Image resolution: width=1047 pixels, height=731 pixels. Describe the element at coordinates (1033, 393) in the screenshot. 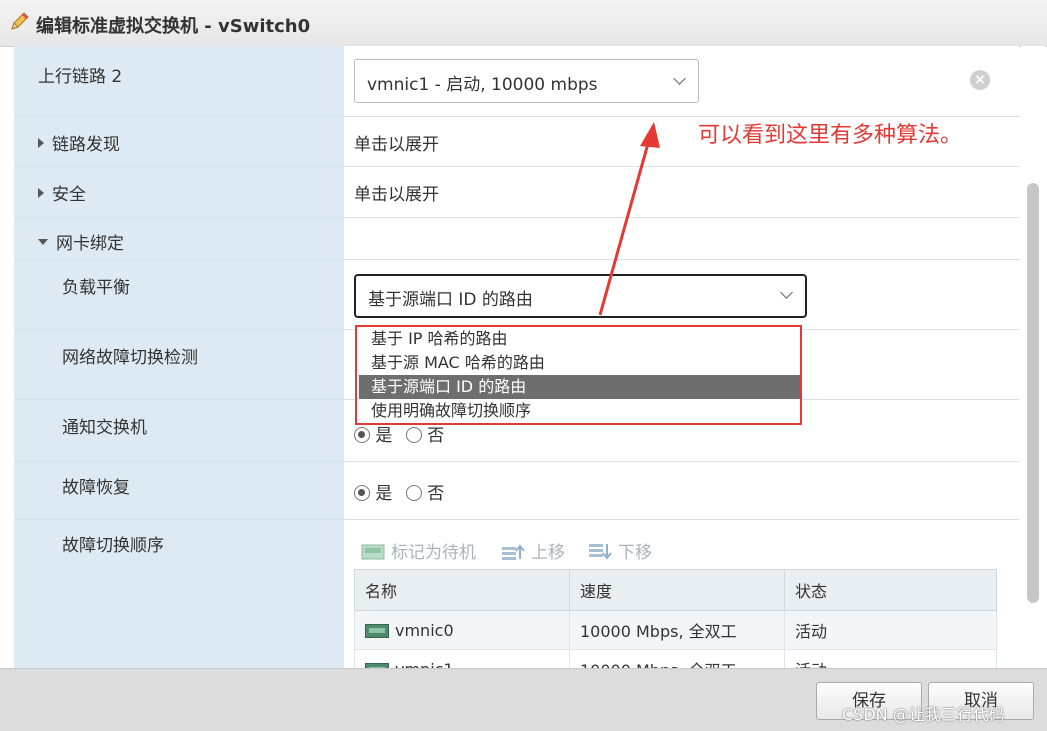

I see `scrollbar-thumb` at that location.